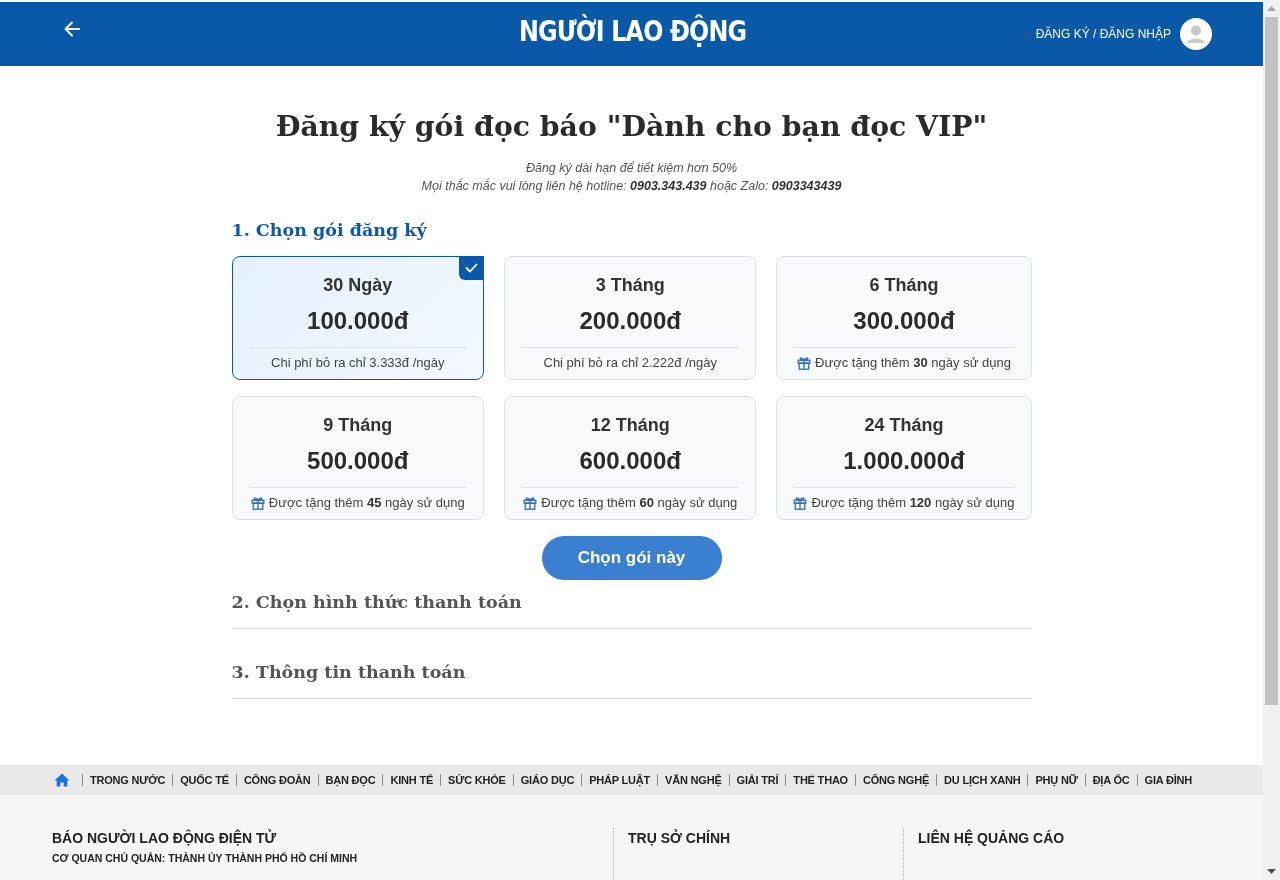  What do you see at coordinates (358, 363) in the screenshot?
I see `plan-note: Chi phí bỏ ra chỉ 3.333đ /ngày` at bounding box center [358, 363].